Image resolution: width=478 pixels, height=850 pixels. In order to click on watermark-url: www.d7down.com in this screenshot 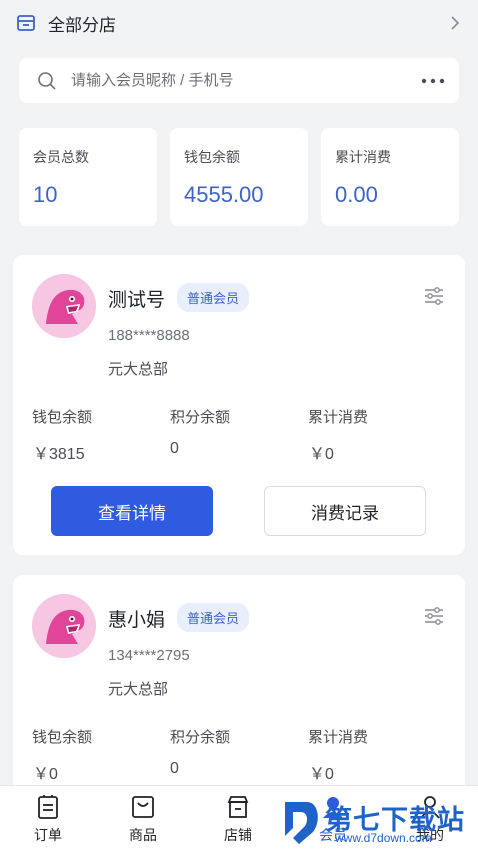, I will do `click(383, 838)`.